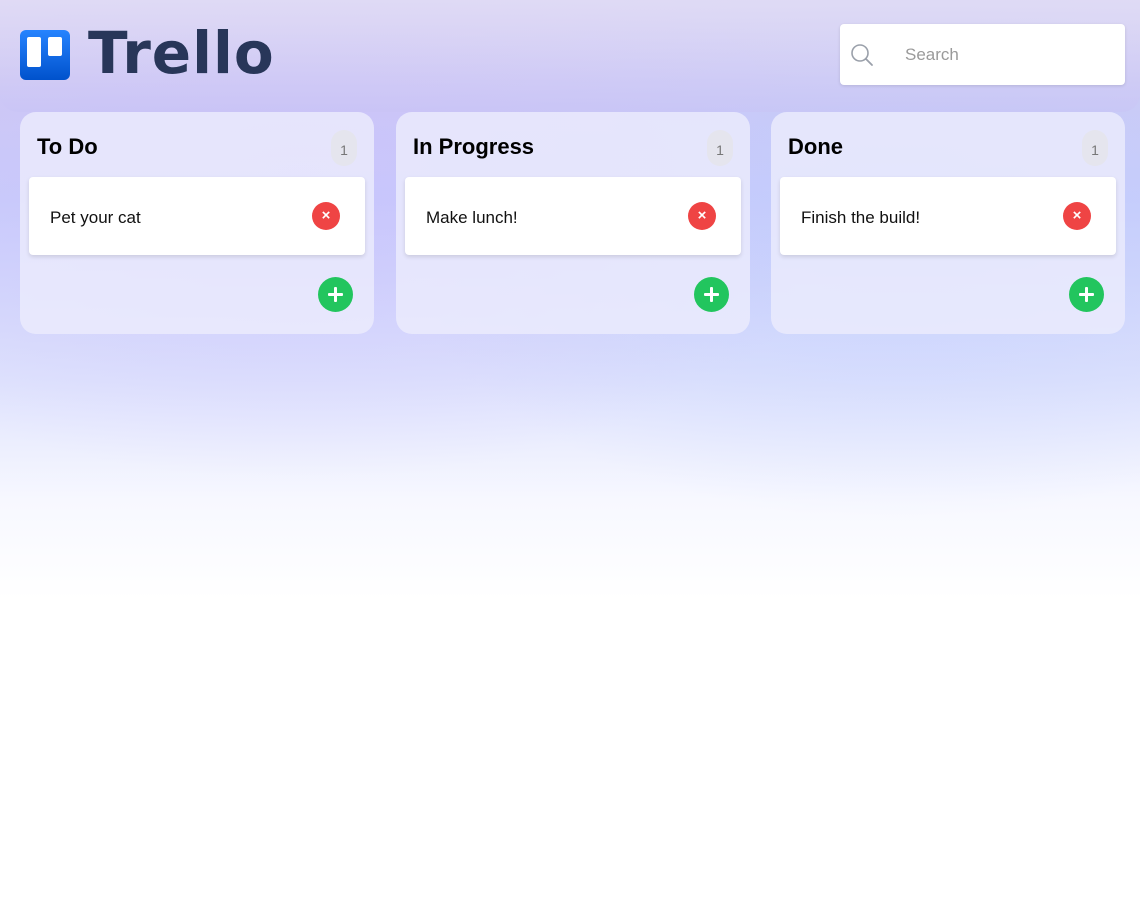  I want to click on card-text: Make lunch!, so click(472, 217).